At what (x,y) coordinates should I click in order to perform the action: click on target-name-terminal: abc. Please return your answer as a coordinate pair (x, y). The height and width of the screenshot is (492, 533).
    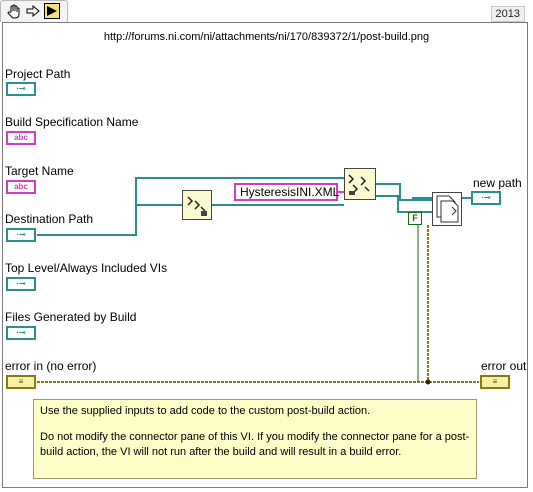
    Looking at the image, I should click on (21, 187).